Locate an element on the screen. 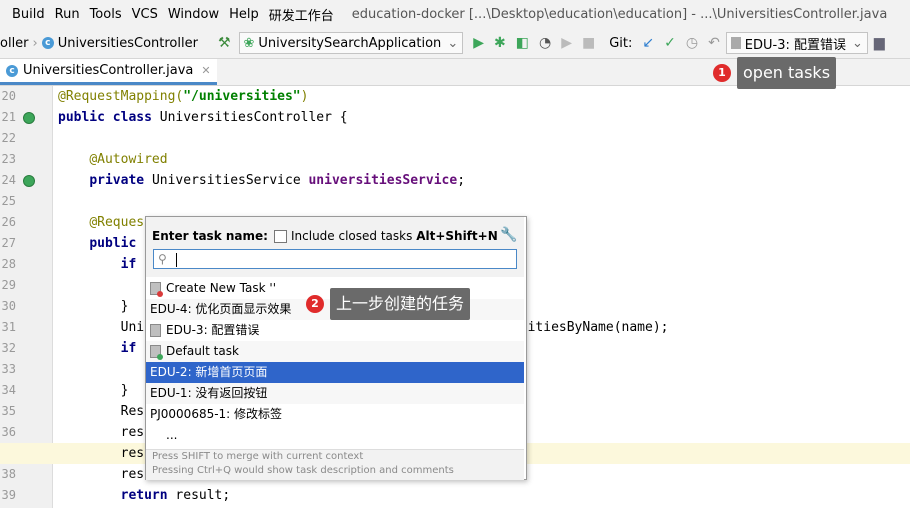 The width and height of the screenshot is (910, 508). menu-run: Run is located at coordinates (67, 14).